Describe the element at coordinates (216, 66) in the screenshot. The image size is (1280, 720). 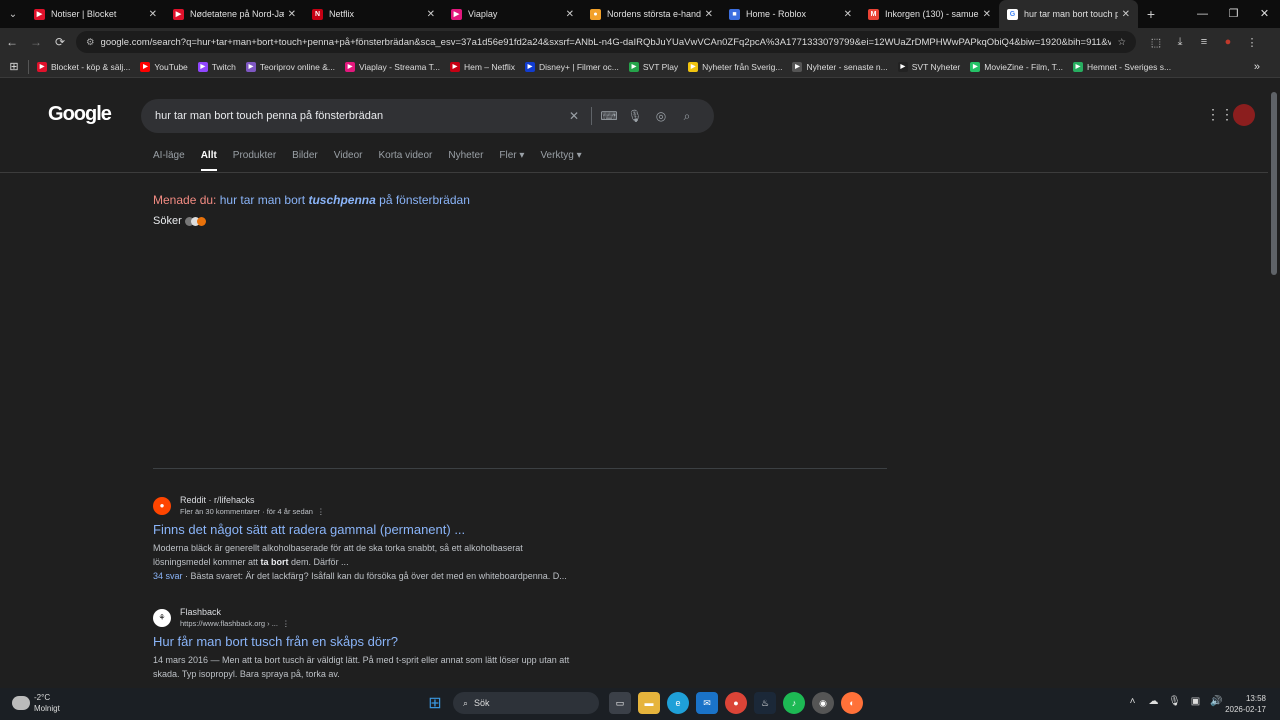
I see `bookmark-item: ▶ Twitch` at that location.